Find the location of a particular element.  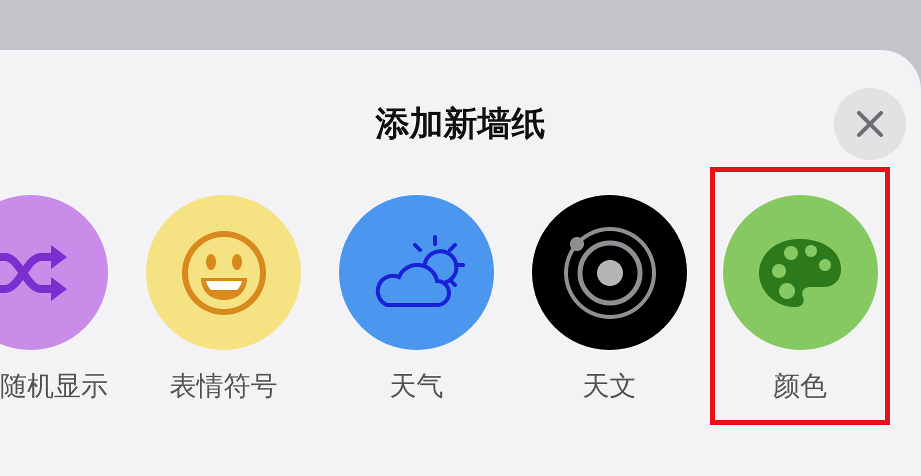

option-label: 天文 is located at coordinates (609, 387).